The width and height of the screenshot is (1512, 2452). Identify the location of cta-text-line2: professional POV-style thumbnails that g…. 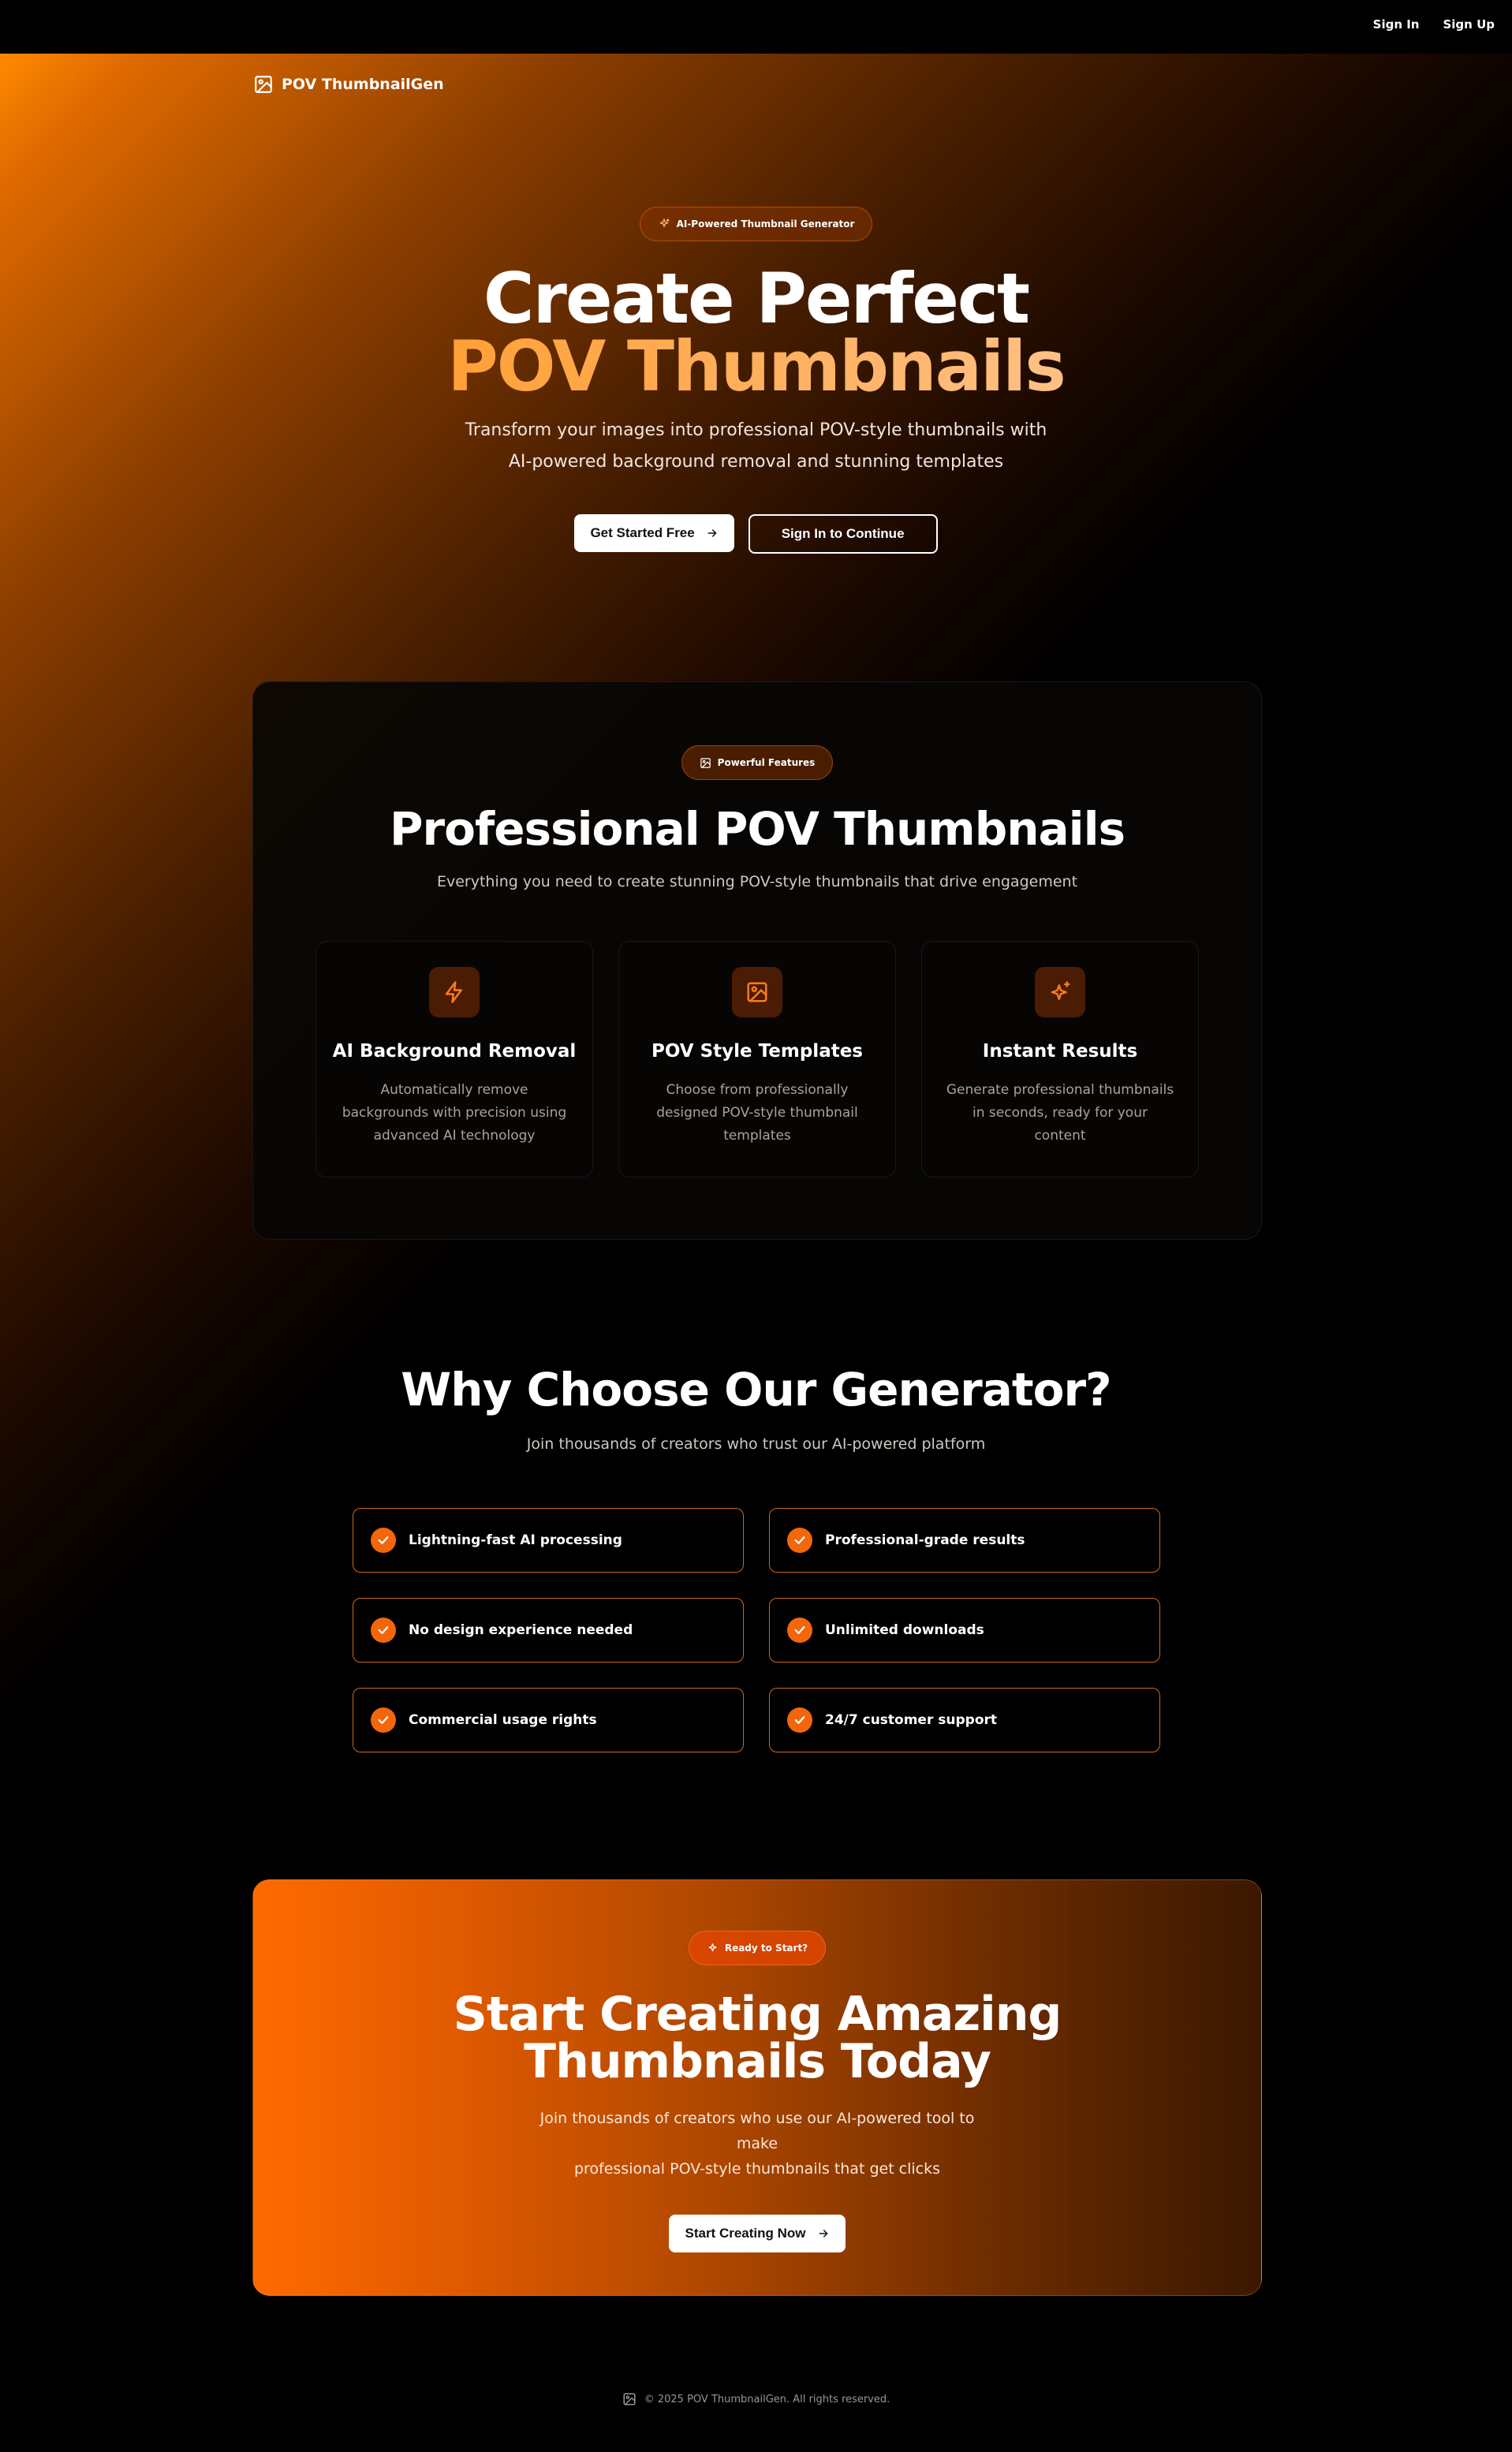
(757, 2169).